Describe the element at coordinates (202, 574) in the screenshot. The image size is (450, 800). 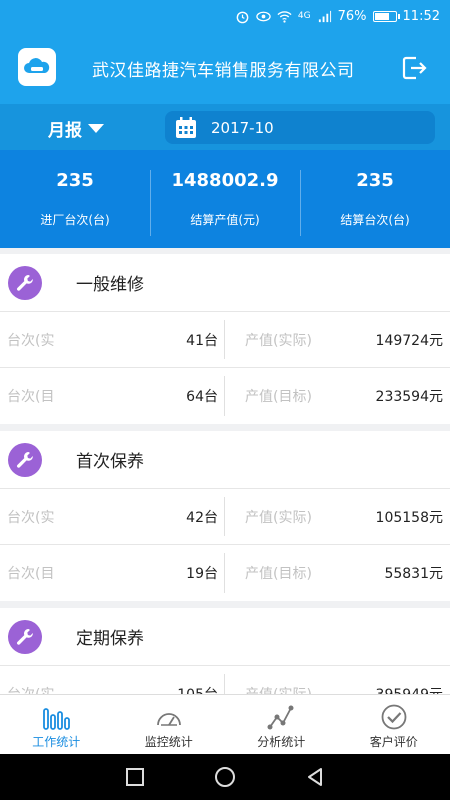
I see `row-value: 19台` at that location.